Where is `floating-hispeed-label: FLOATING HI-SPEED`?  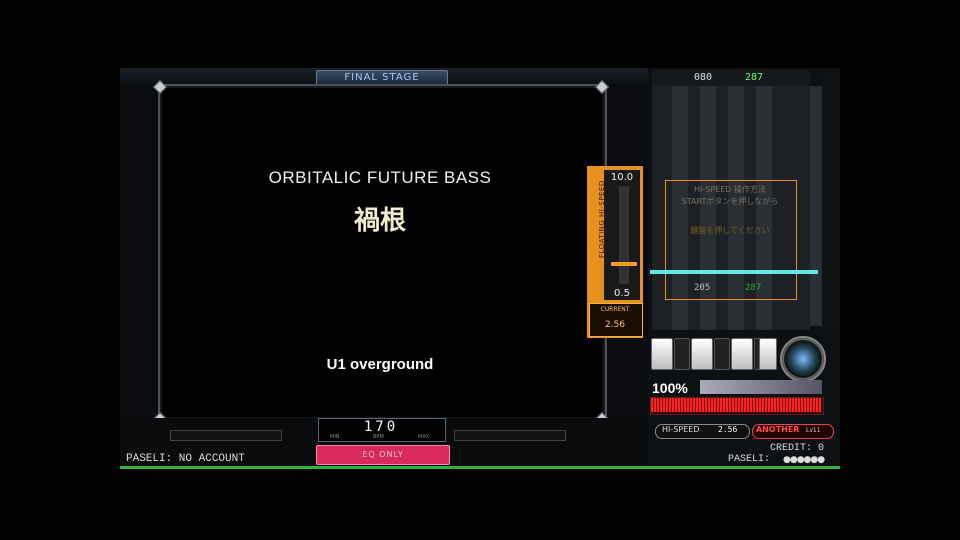 floating-hispeed-label: FLOATING HI-SPEED is located at coordinates (602, 219).